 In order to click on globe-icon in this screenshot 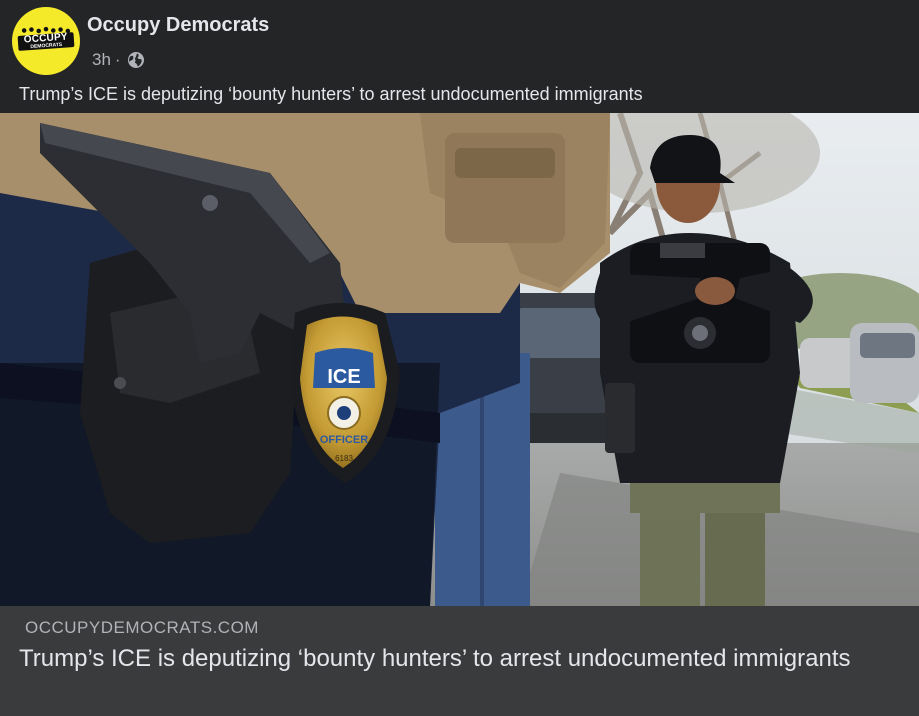, I will do `click(136, 60)`.